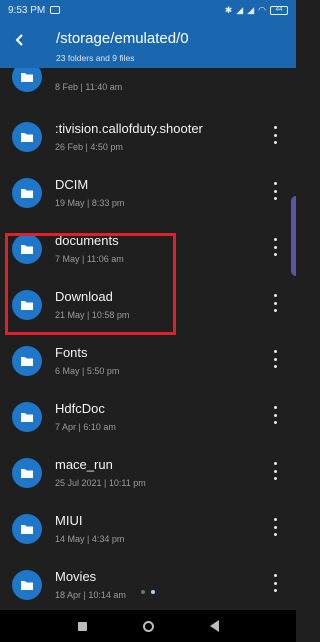  Describe the element at coordinates (55, 10) in the screenshot. I see `mail-icon` at that location.